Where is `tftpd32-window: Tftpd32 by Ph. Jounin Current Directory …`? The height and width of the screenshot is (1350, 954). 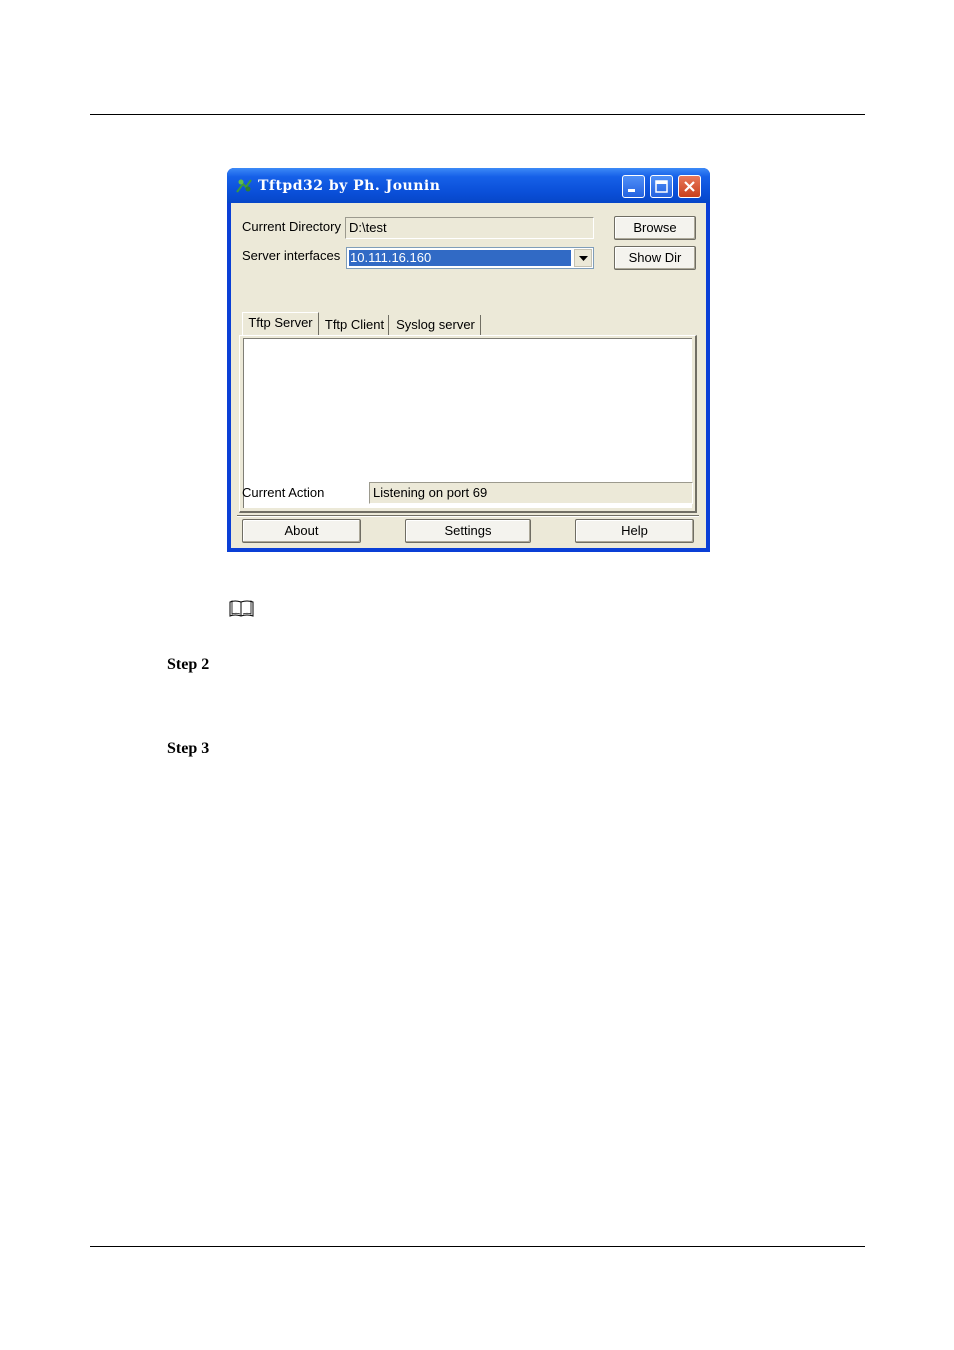
tftpd32-window: Tftpd32 by Ph. Jounin Current Directory … is located at coordinates (468, 360).